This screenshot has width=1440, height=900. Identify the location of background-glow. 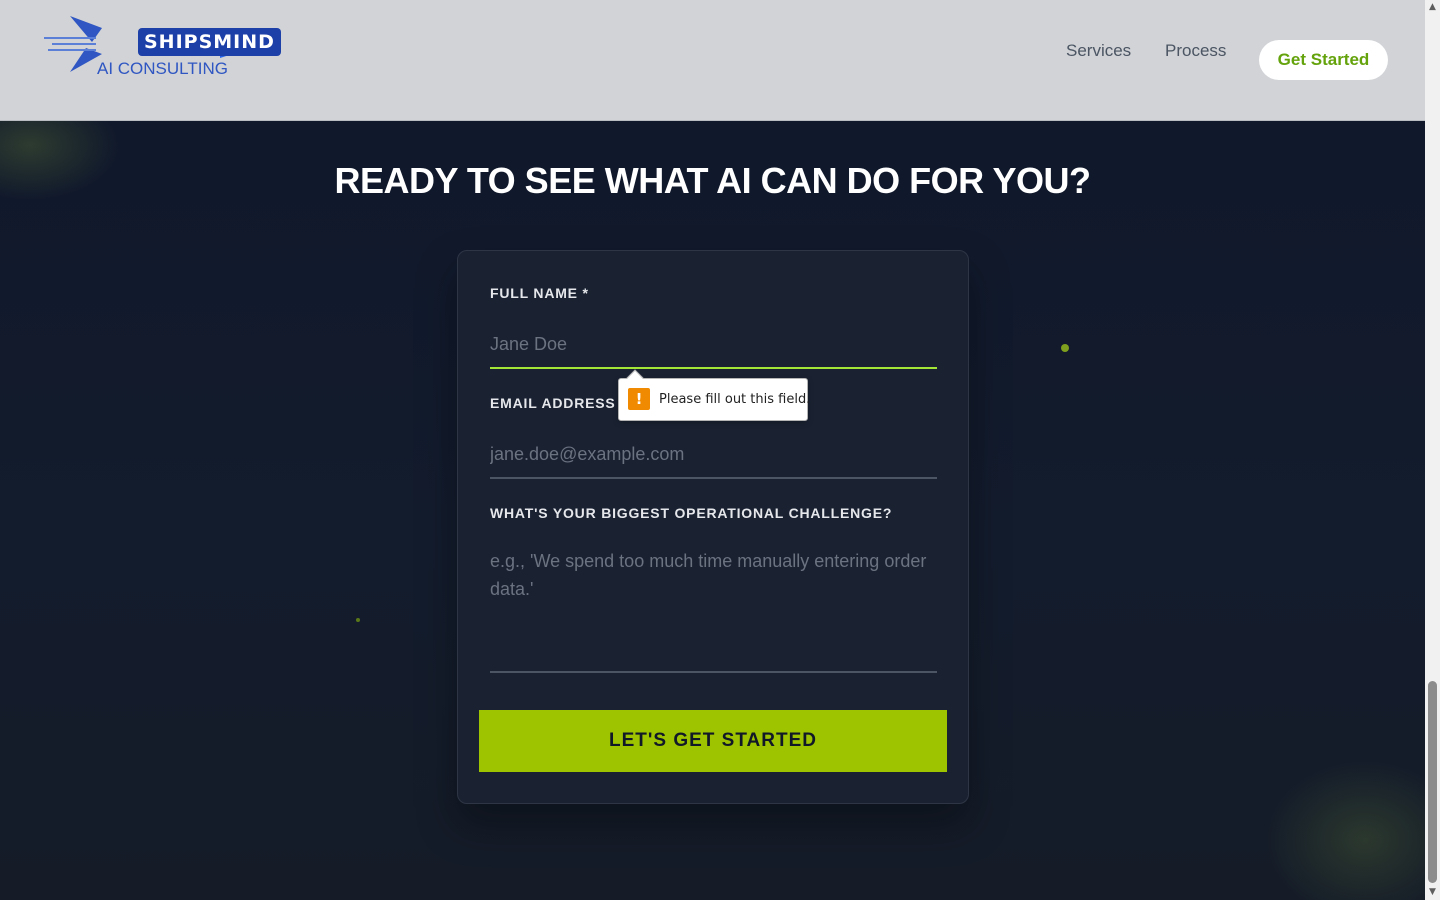
(1345, 830).